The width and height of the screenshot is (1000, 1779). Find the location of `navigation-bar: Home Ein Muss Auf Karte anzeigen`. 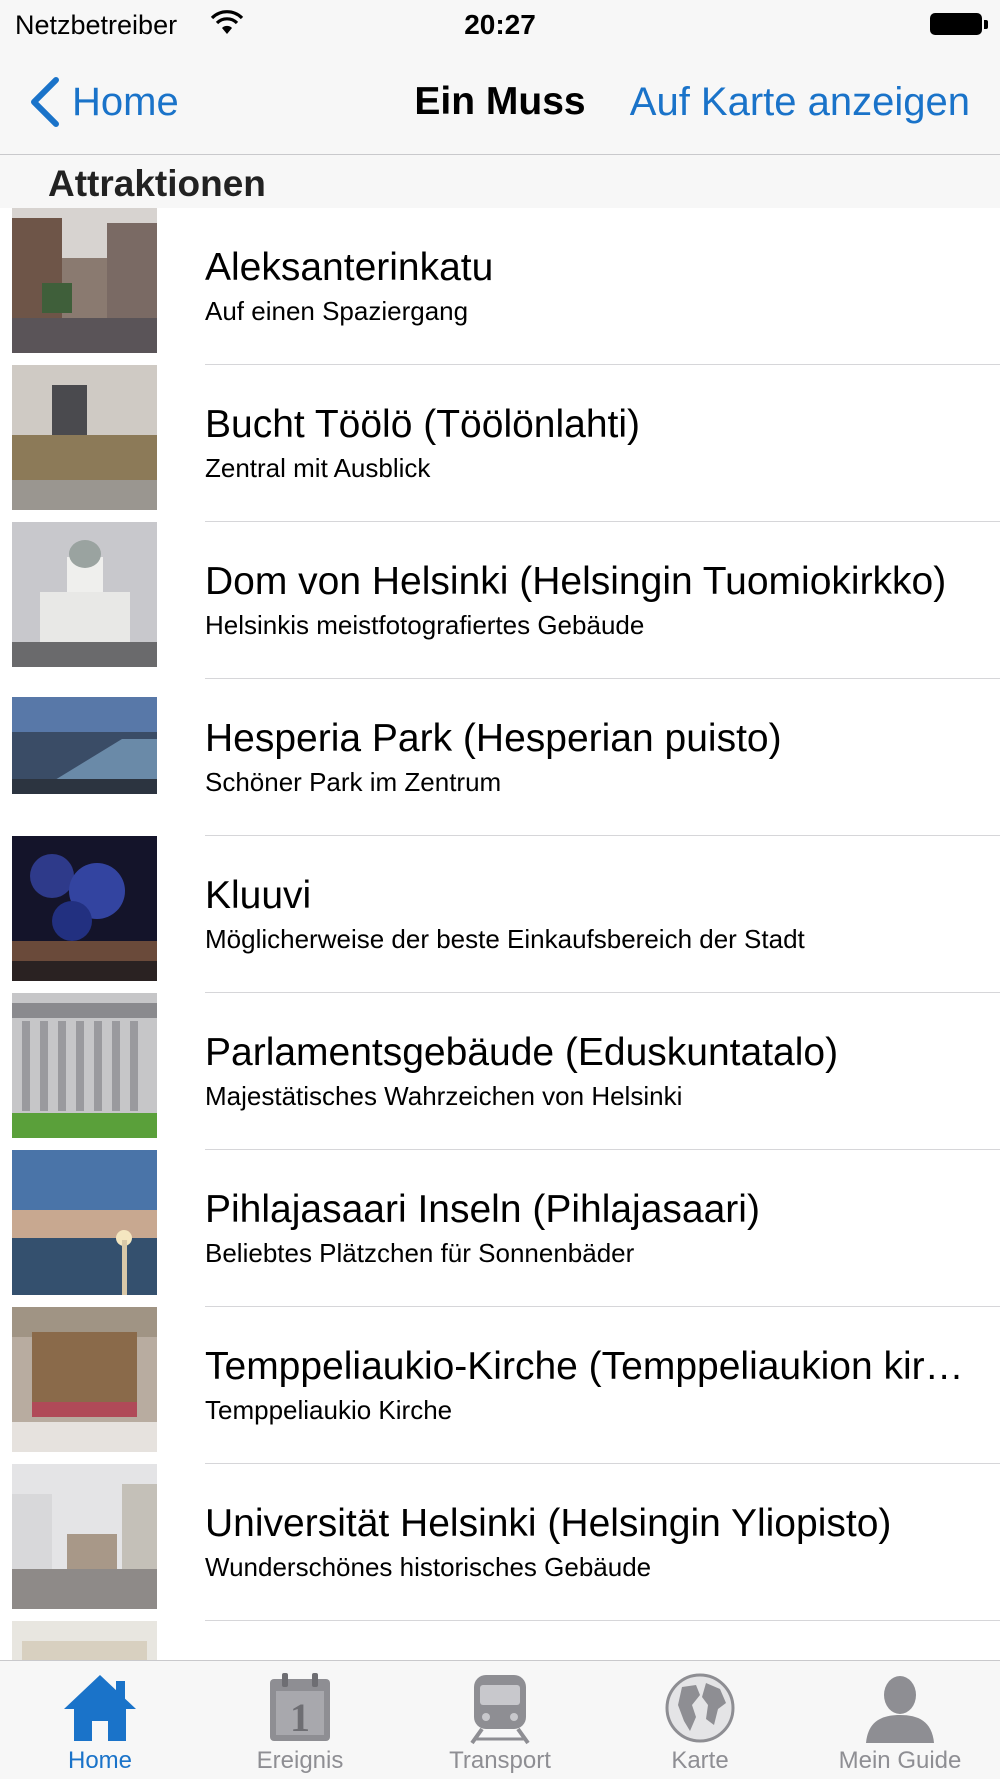

navigation-bar: Home Ein Muss Auf Karte anzeigen is located at coordinates (500, 102).